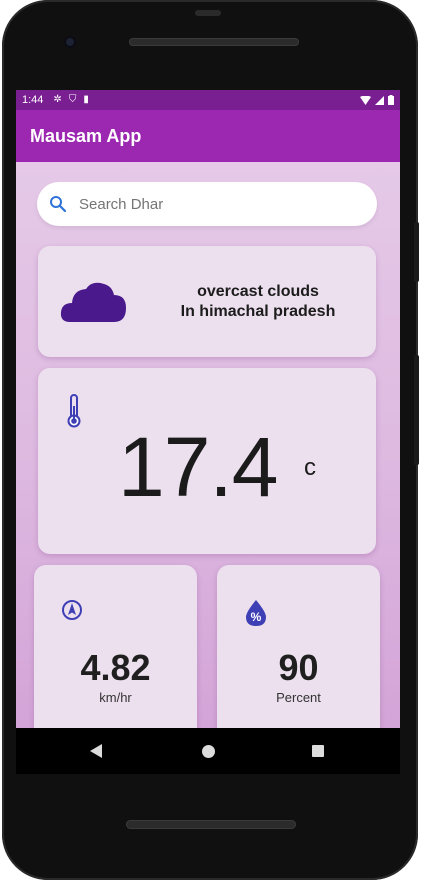 Image resolution: width=434 pixels, height=882 pixels. Describe the element at coordinates (208, 13) in the screenshot. I see `phone-top-notch` at that location.